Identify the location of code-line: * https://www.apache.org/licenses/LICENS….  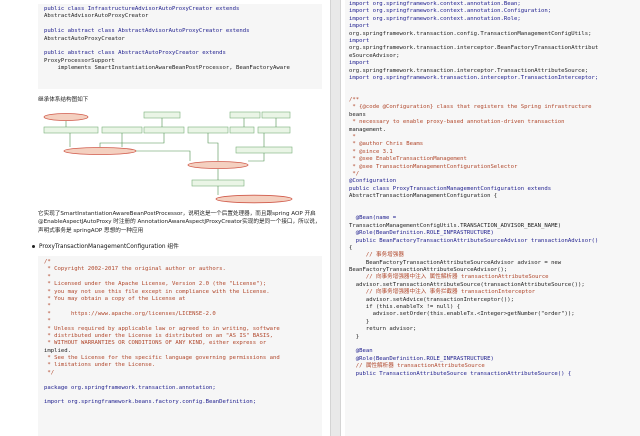
(130, 313).